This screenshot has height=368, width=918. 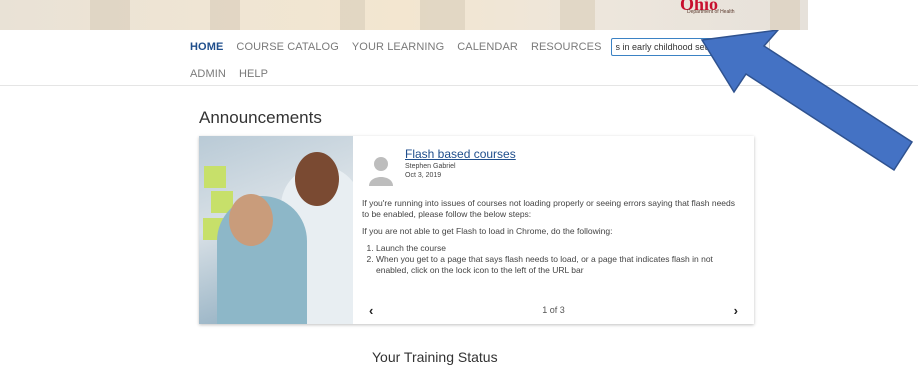 What do you see at coordinates (435, 357) in the screenshot?
I see `training-status-heading: Your Training Status` at bounding box center [435, 357].